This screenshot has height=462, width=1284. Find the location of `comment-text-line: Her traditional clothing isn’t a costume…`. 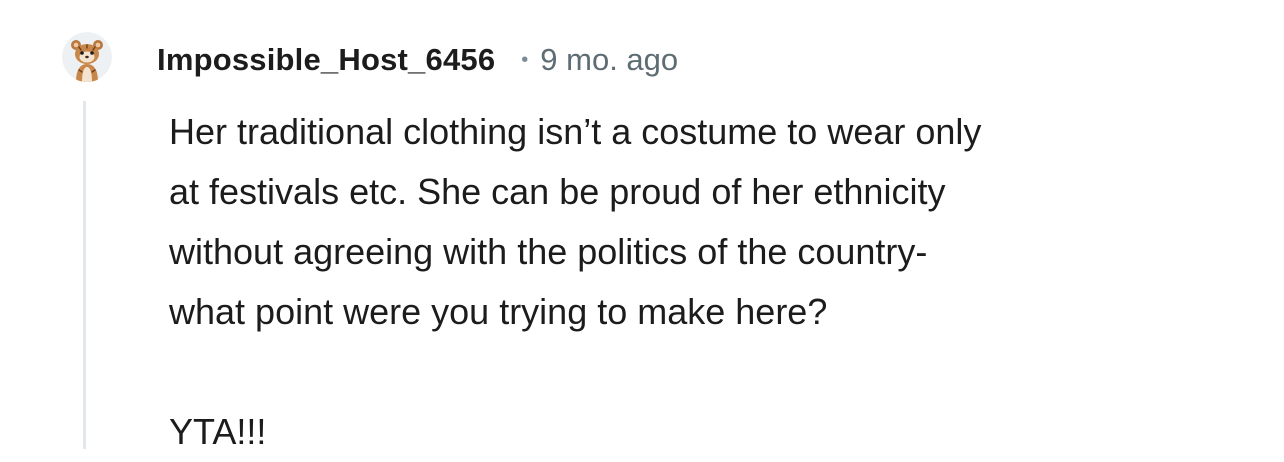

comment-text-line: Her traditional clothing isn’t a costume… is located at coordinates (575, 131).